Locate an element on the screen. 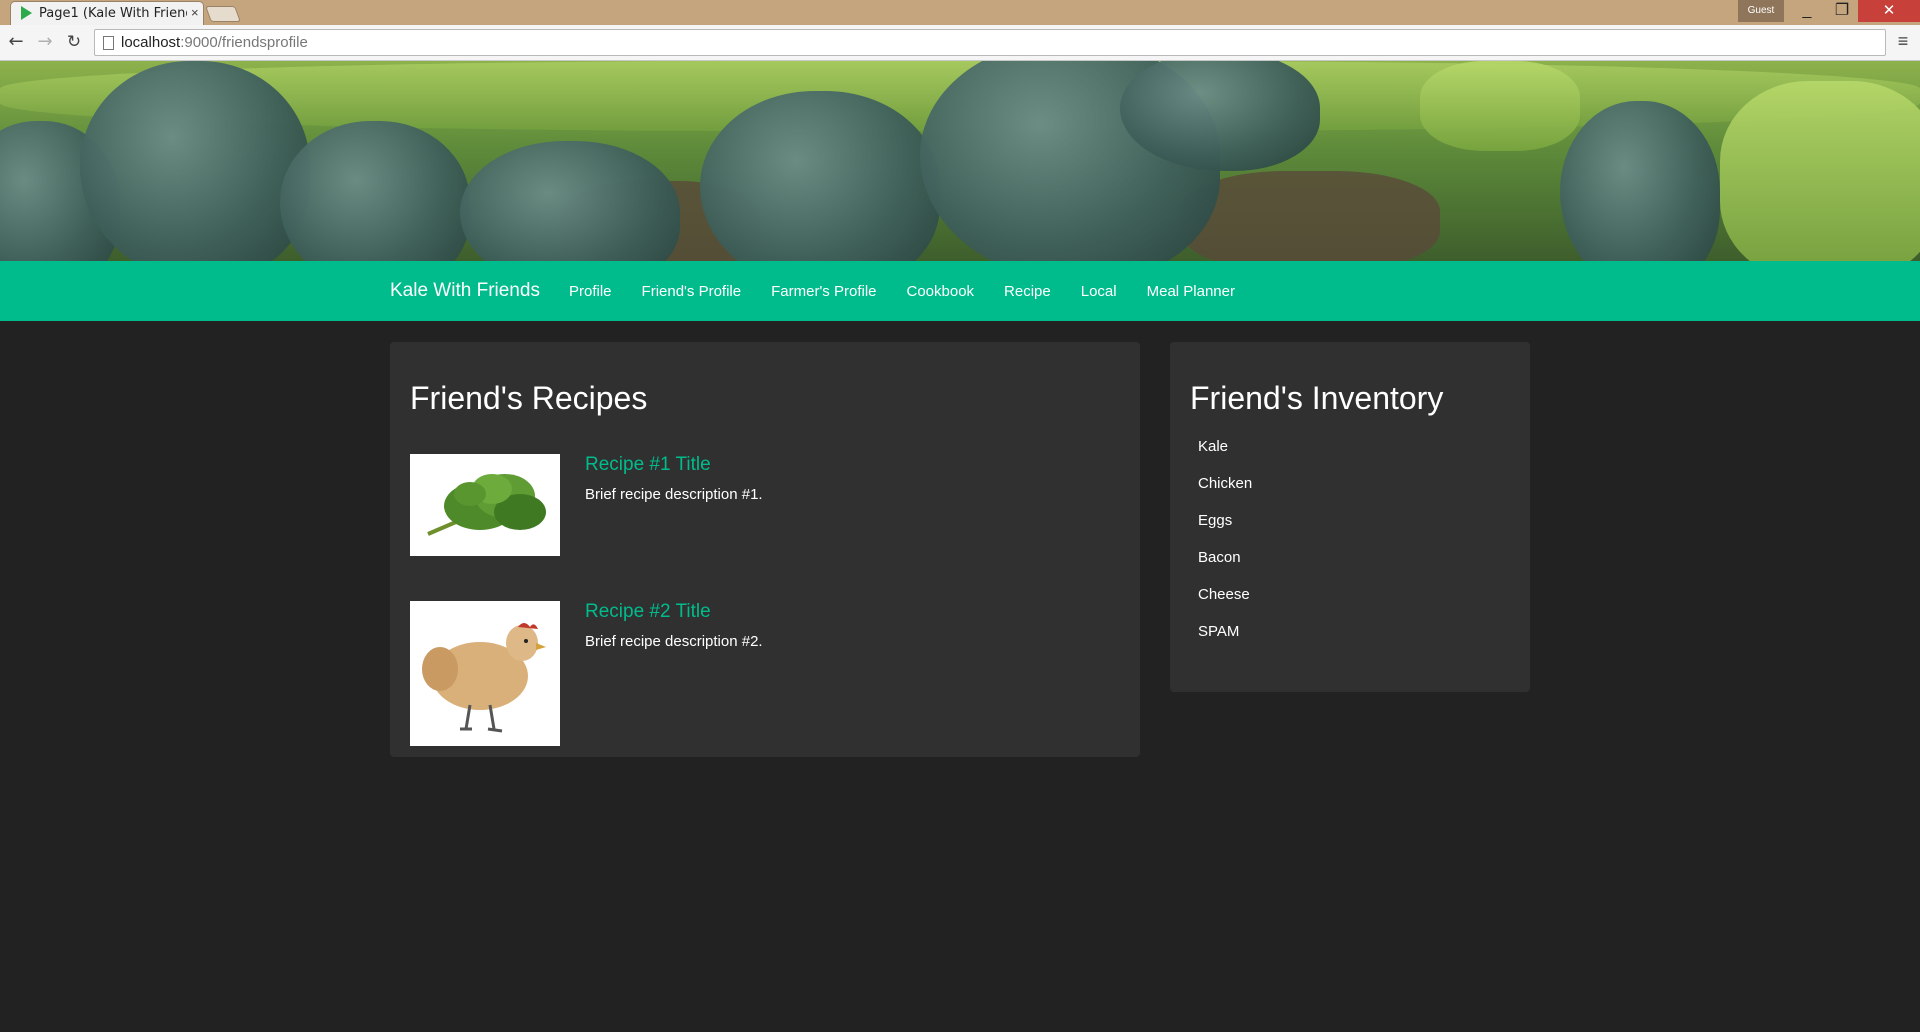 Image resolution: width=1920 pixels, height=1032 pixels. browser-tab: Page1 (Kale With Friends) × is located at coordinates (107, 13).